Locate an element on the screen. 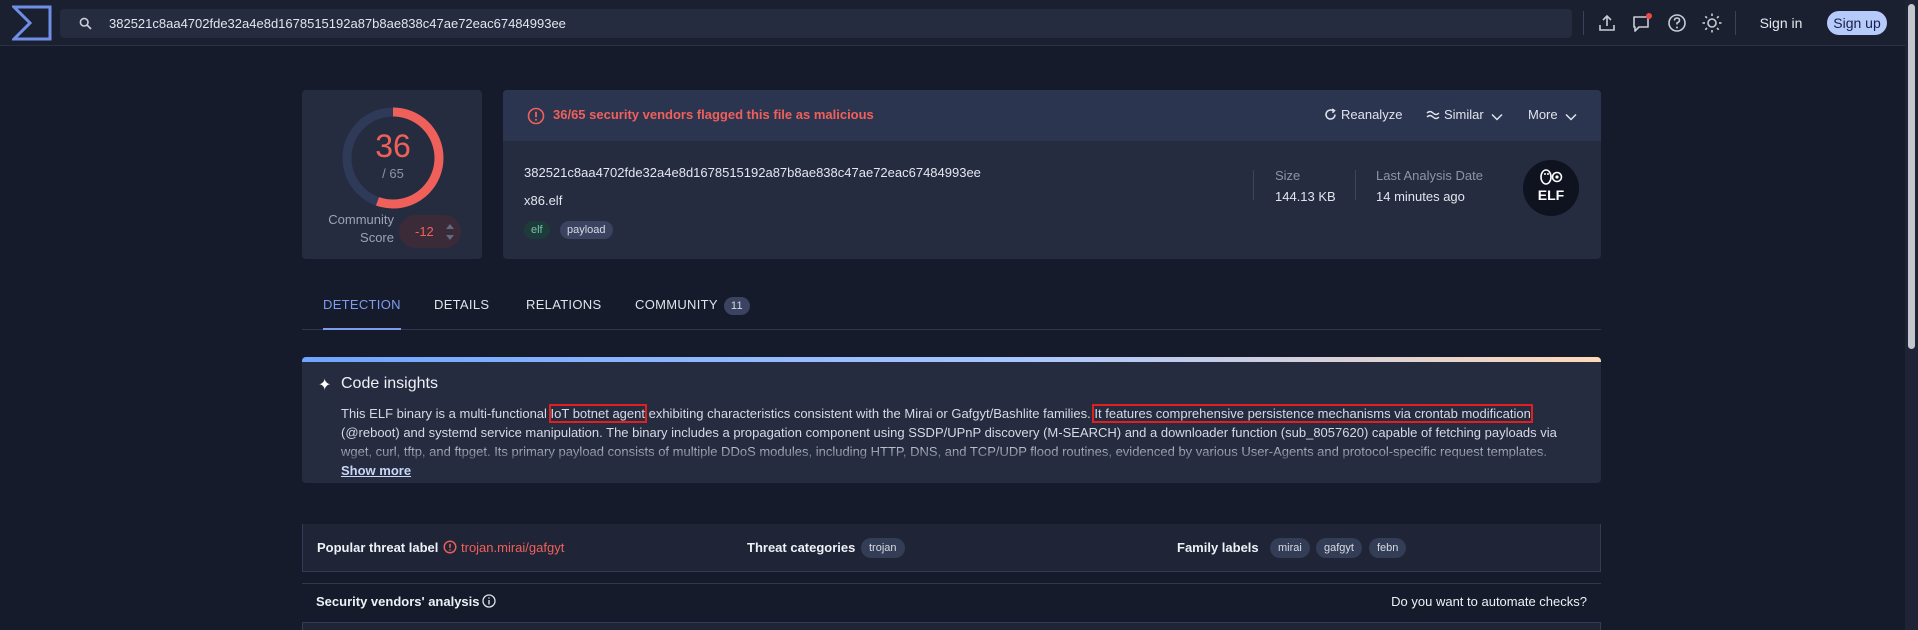 This screenshot has height=630, width=1918. theme-toggle-sun-icon is located at coordinates (1712, 23).